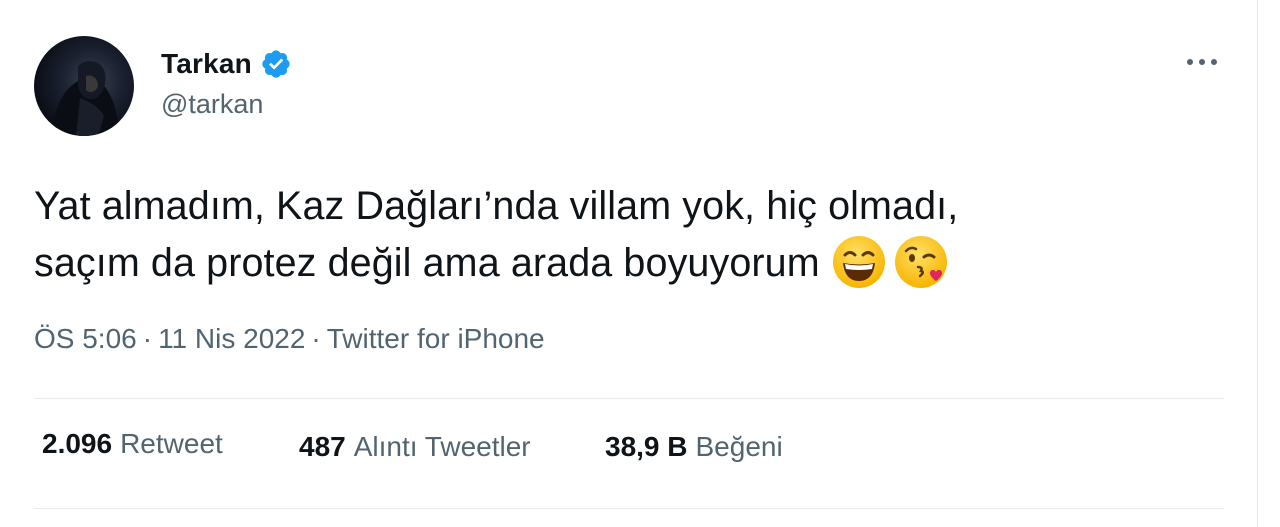 The image size is (1280, 527). I want to click on verified-badge-icon, so click(276, 64).